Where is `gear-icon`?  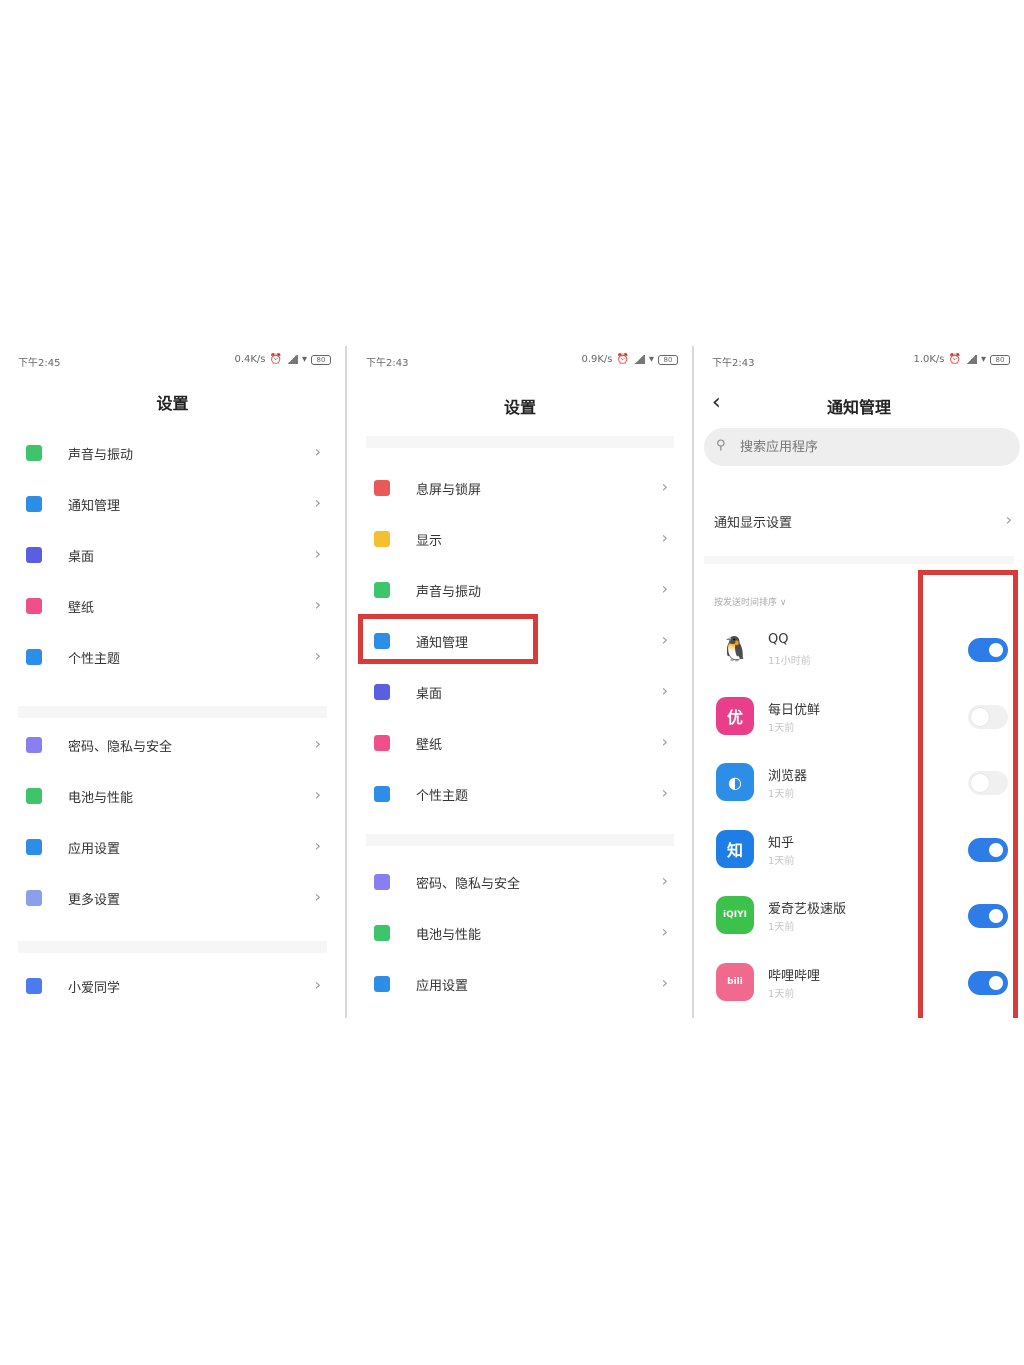 gear-icon is located at coordinates (382, 984).